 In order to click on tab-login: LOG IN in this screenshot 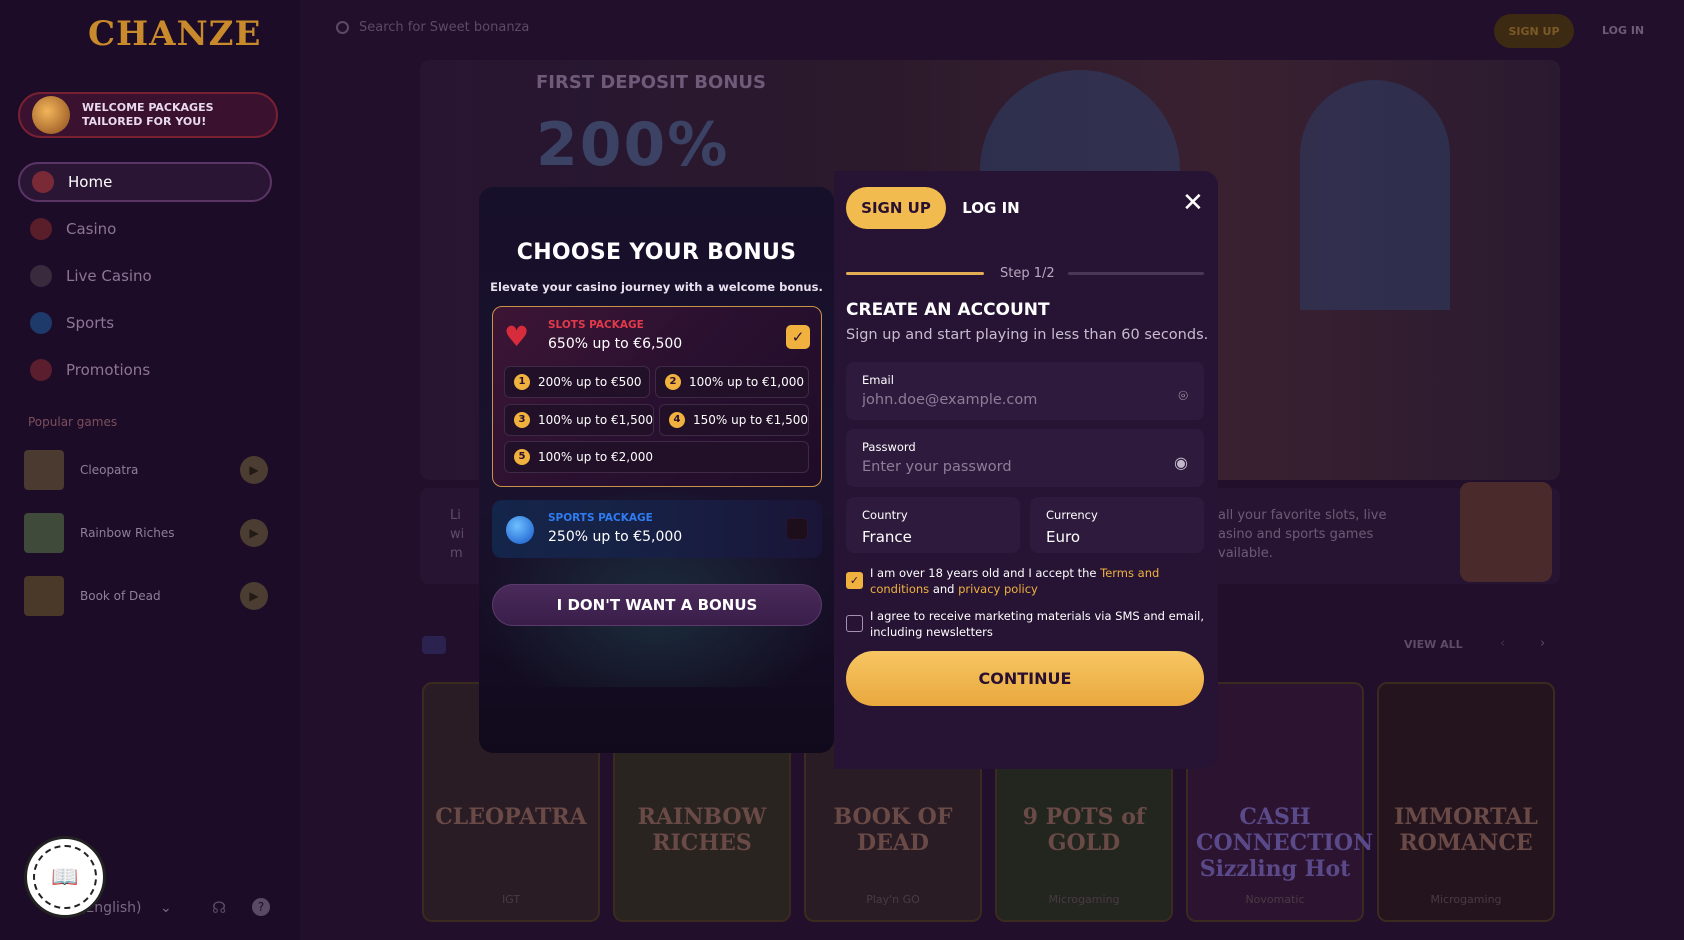, I will do `click(991, 208)`.